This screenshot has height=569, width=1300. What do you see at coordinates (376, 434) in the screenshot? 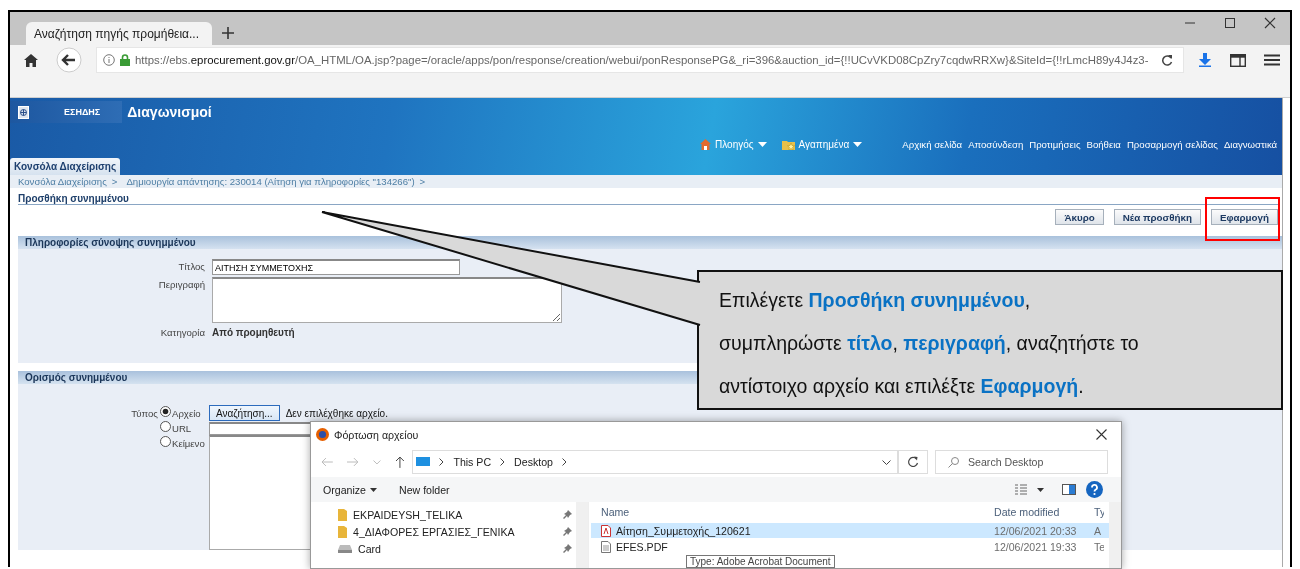
I see `dialog-title: Φόρτωση αρχείου` at bounding box center [376, 434].